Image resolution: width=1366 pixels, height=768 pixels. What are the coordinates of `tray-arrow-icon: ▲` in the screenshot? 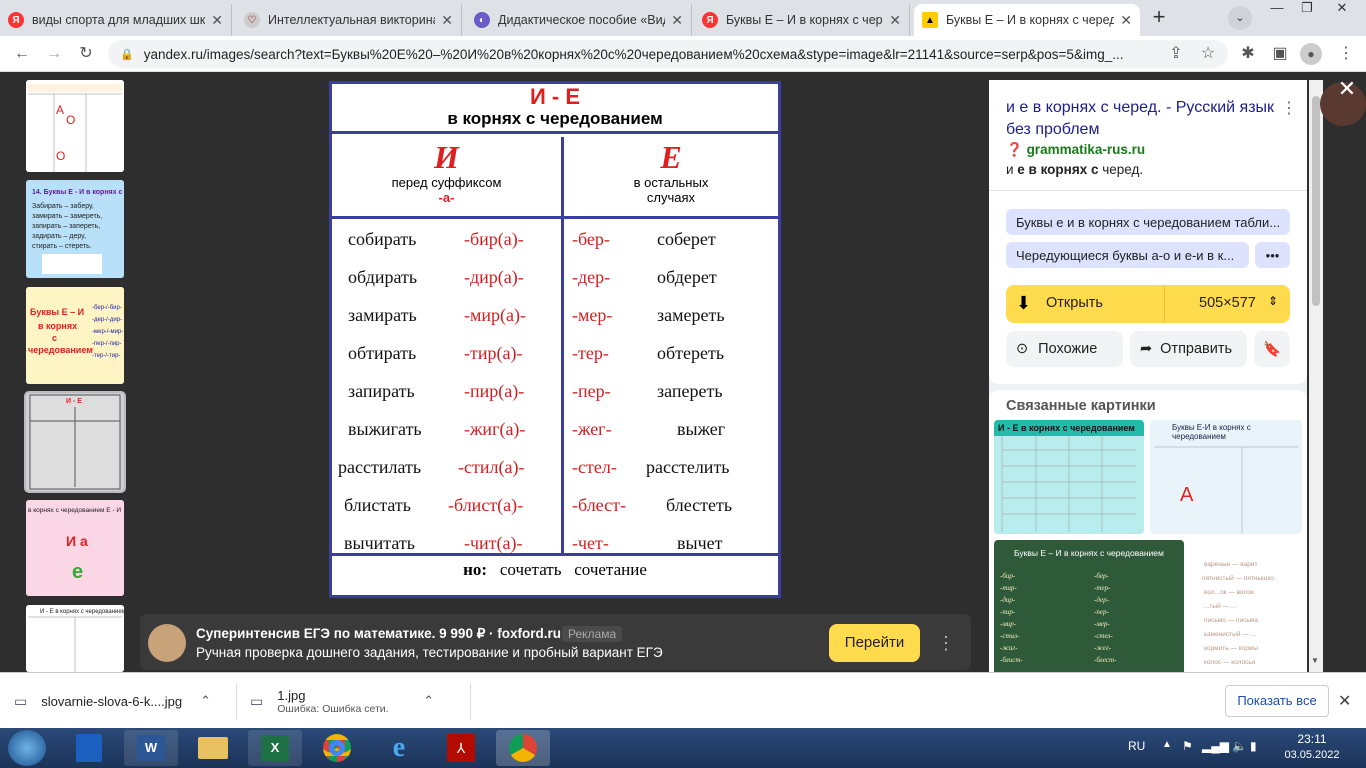 It's located at (1167, 744).